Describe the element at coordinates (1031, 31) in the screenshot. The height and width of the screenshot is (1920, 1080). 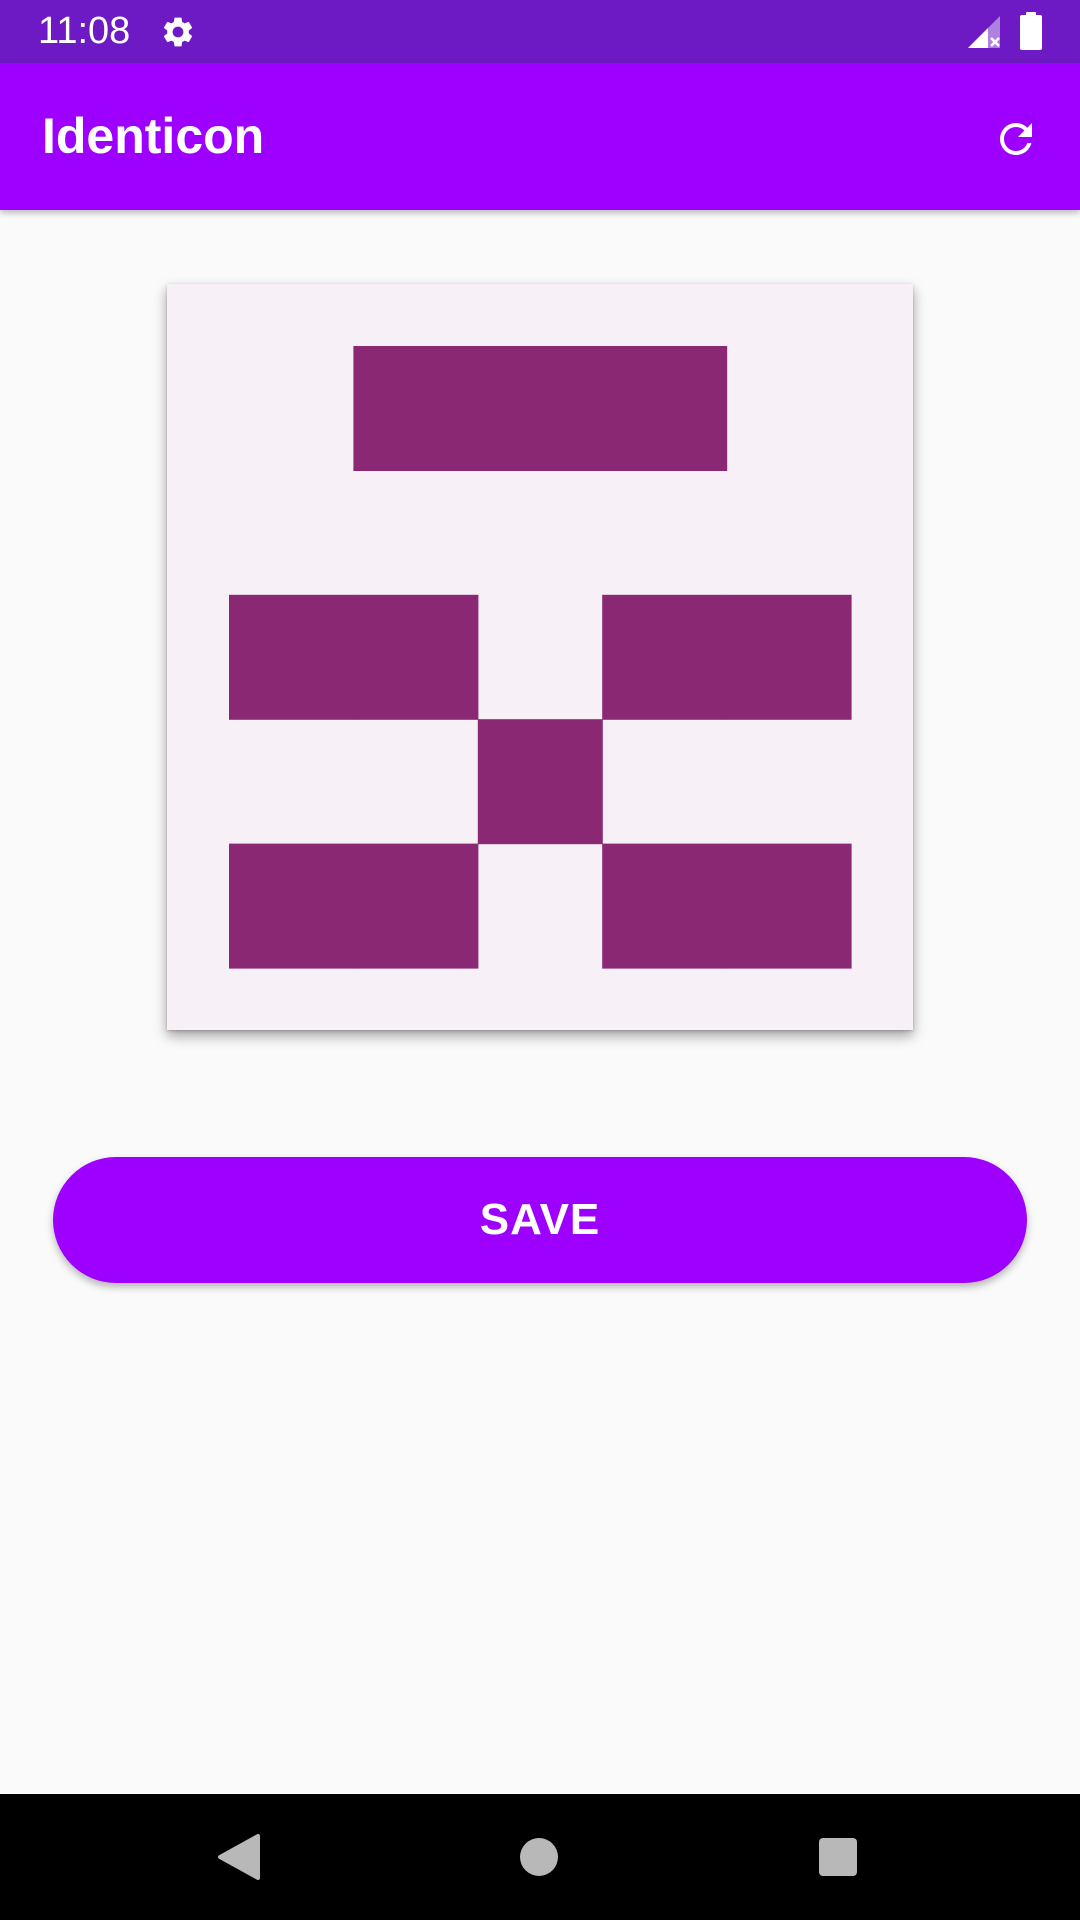
I see `battery-icon` at that location.